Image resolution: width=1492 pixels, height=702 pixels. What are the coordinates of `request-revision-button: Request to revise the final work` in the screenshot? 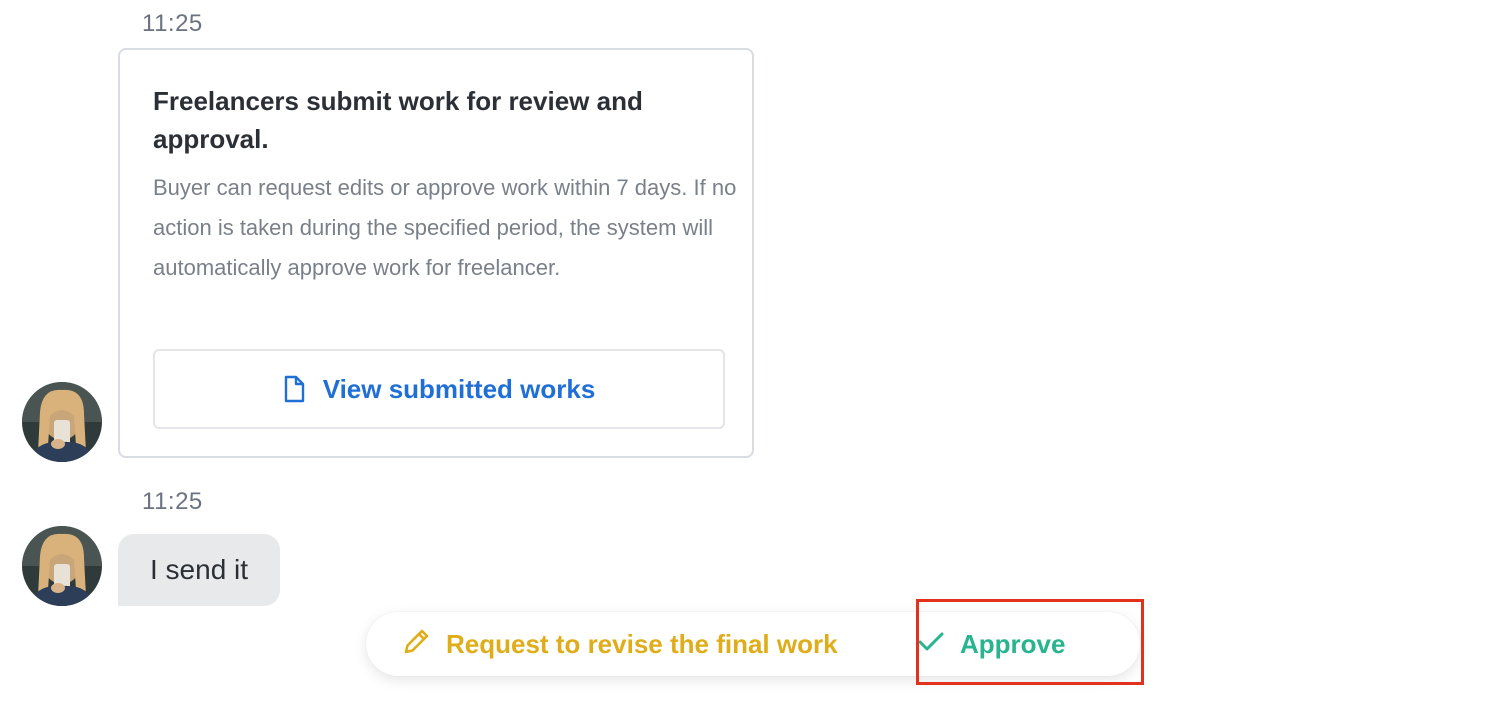 It's located at (623, 644).